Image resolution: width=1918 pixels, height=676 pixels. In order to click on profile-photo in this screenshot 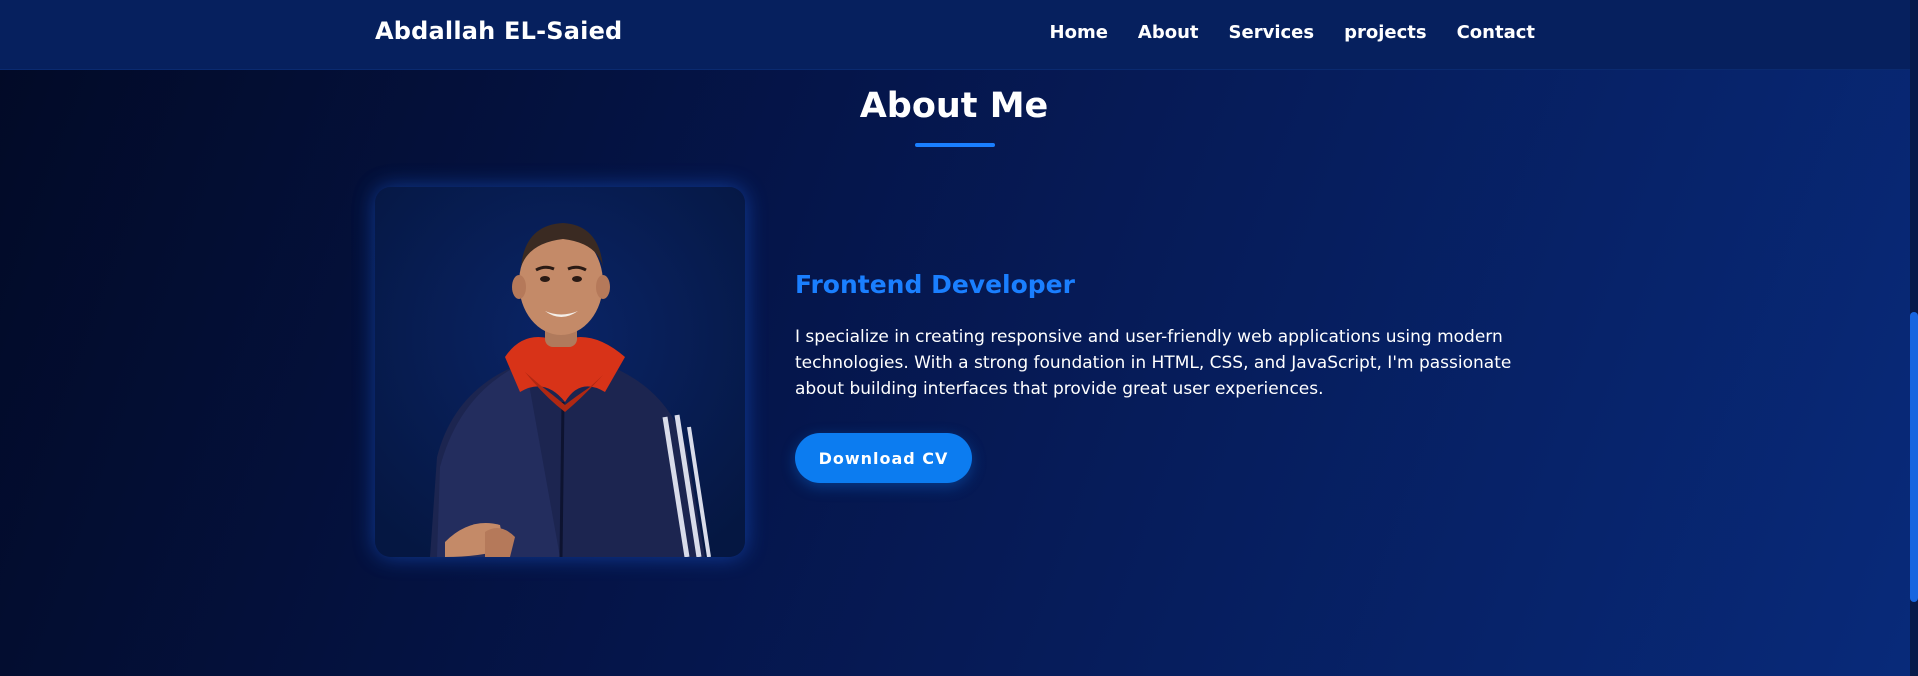, I will do `click(560, 372)`.